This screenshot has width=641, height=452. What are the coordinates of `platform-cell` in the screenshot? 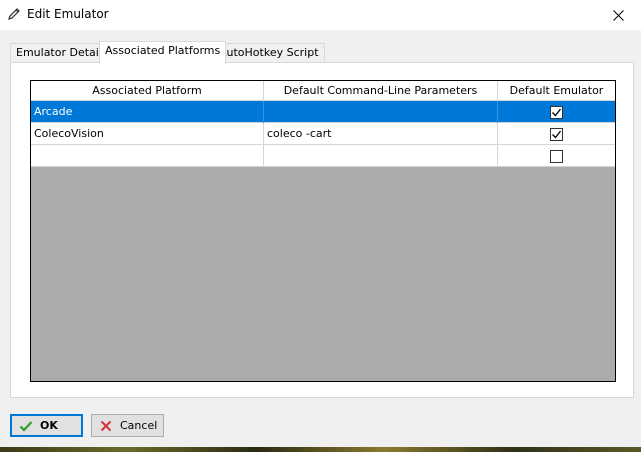 It's located at (147, 156).